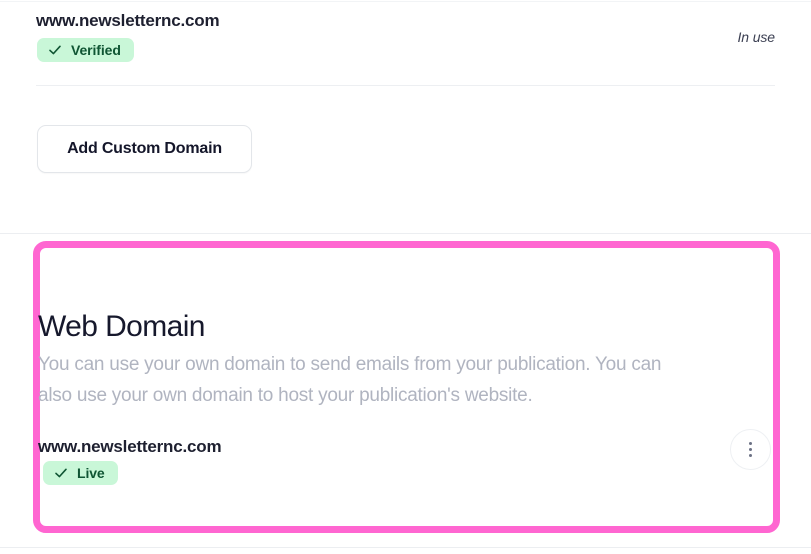 This screenshot has width=811, height=554. I want to click on status-badge-label: Verified, so click(96, 50).